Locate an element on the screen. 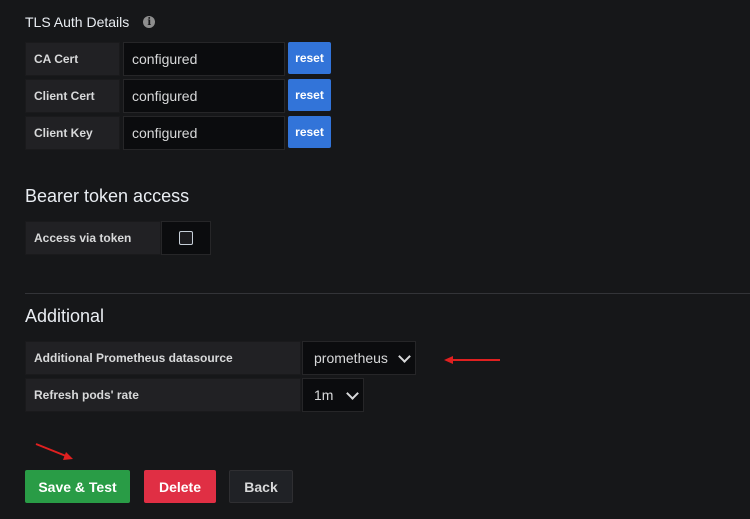 This screenshot has height=519, width=750. section-divider is located at coordinates (387, 293).